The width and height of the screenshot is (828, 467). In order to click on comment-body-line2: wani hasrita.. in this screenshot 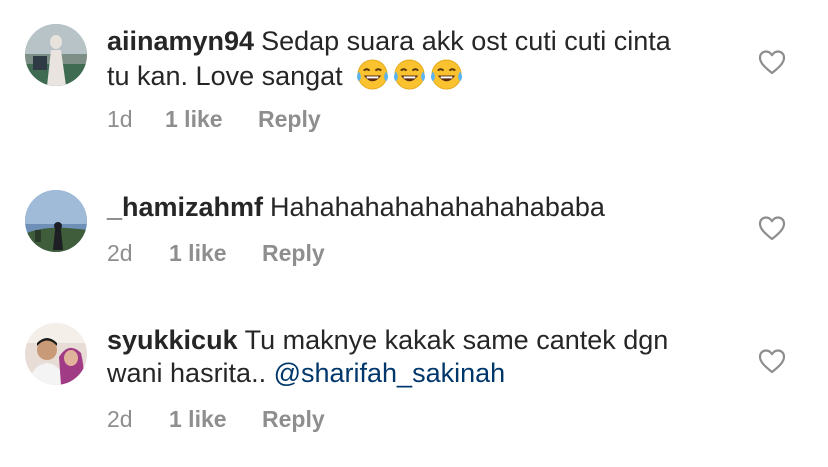, I will do `click(187, 373)`.